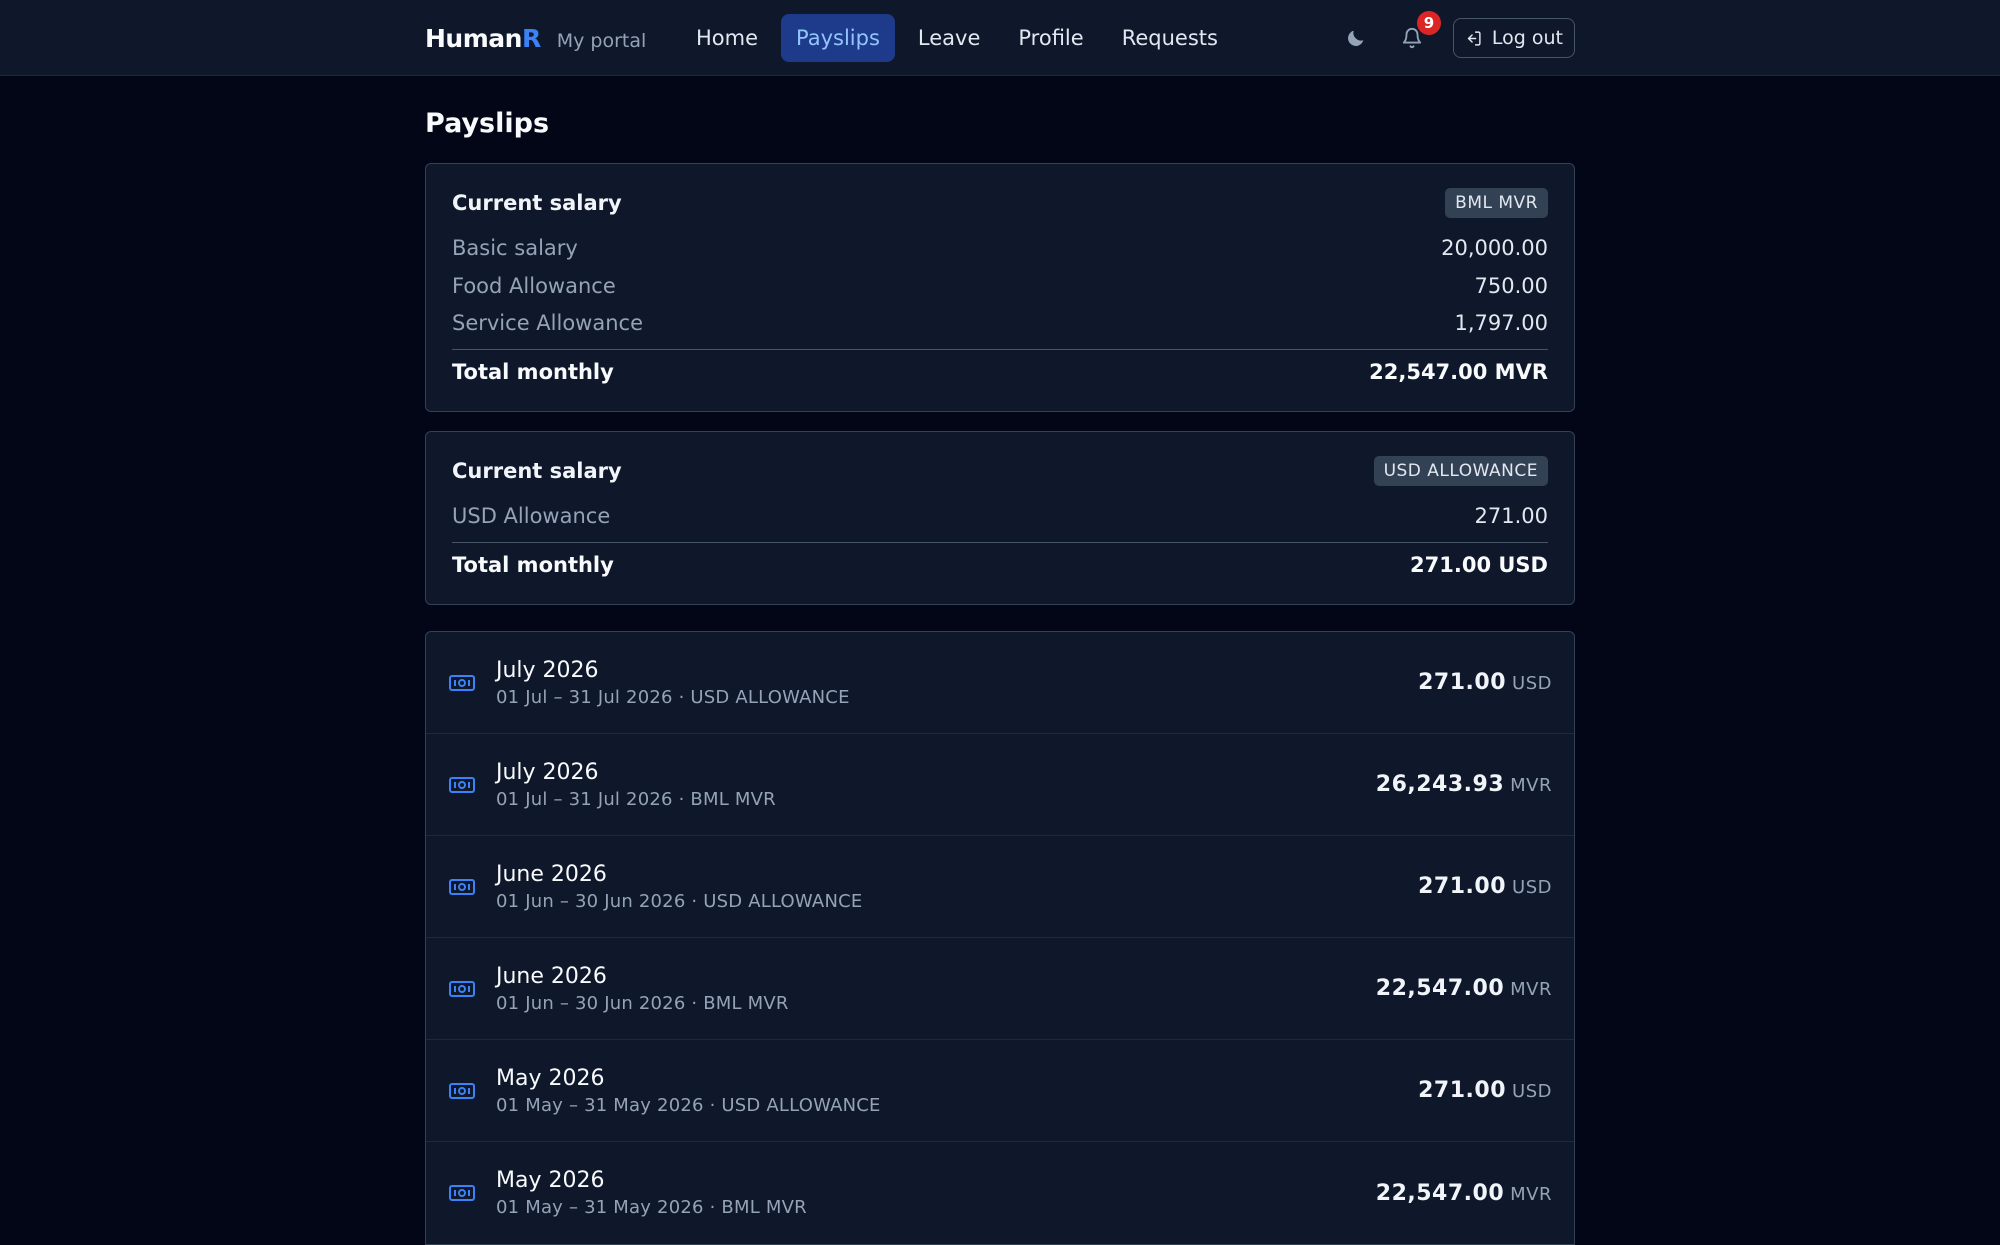 This screenshot has width=2000, height=1245. Describe the element at coordinates (547, 323) in the screenshot. I see `salary-row-label: Service Allowance` at that location.